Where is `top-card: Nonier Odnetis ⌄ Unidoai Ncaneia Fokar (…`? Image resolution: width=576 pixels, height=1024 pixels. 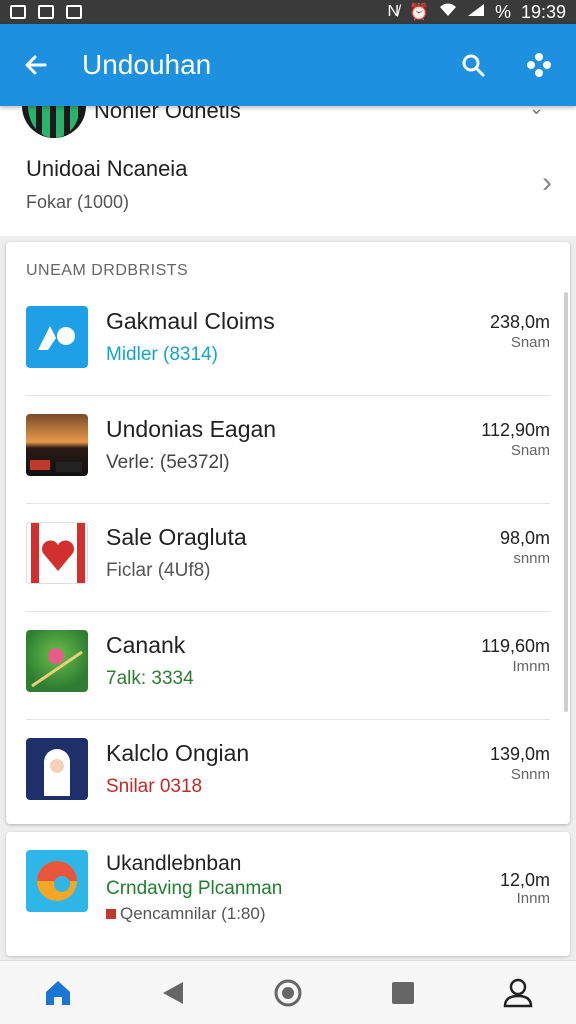 top-card: Nonier Odnetis ⌄ Unidoai Ncaneia Fokar (… is located at coordinates (288, 171).